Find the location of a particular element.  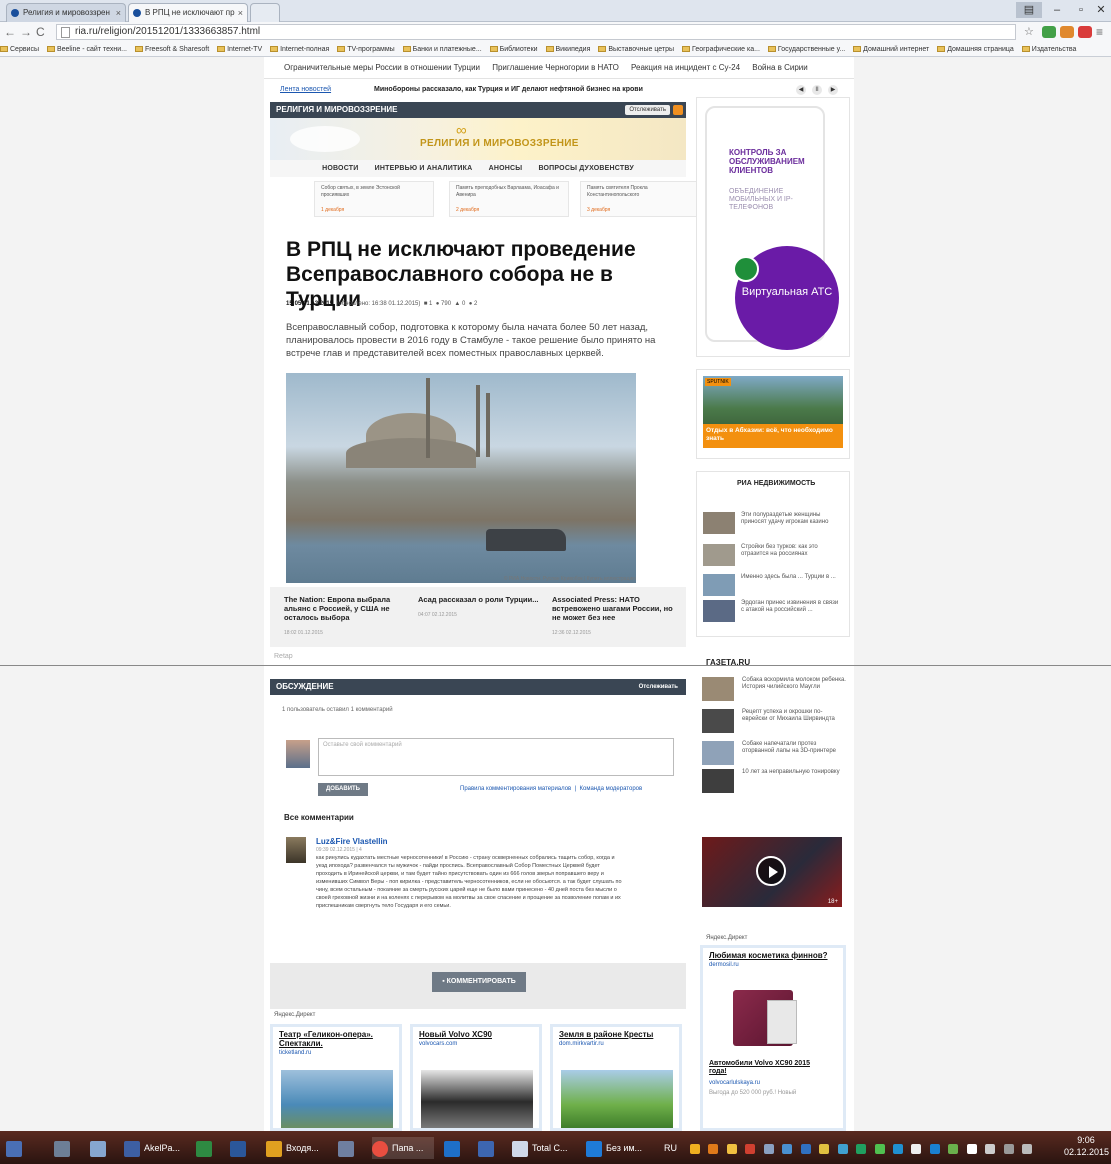

start-button is located at coordinates (20, 1148).